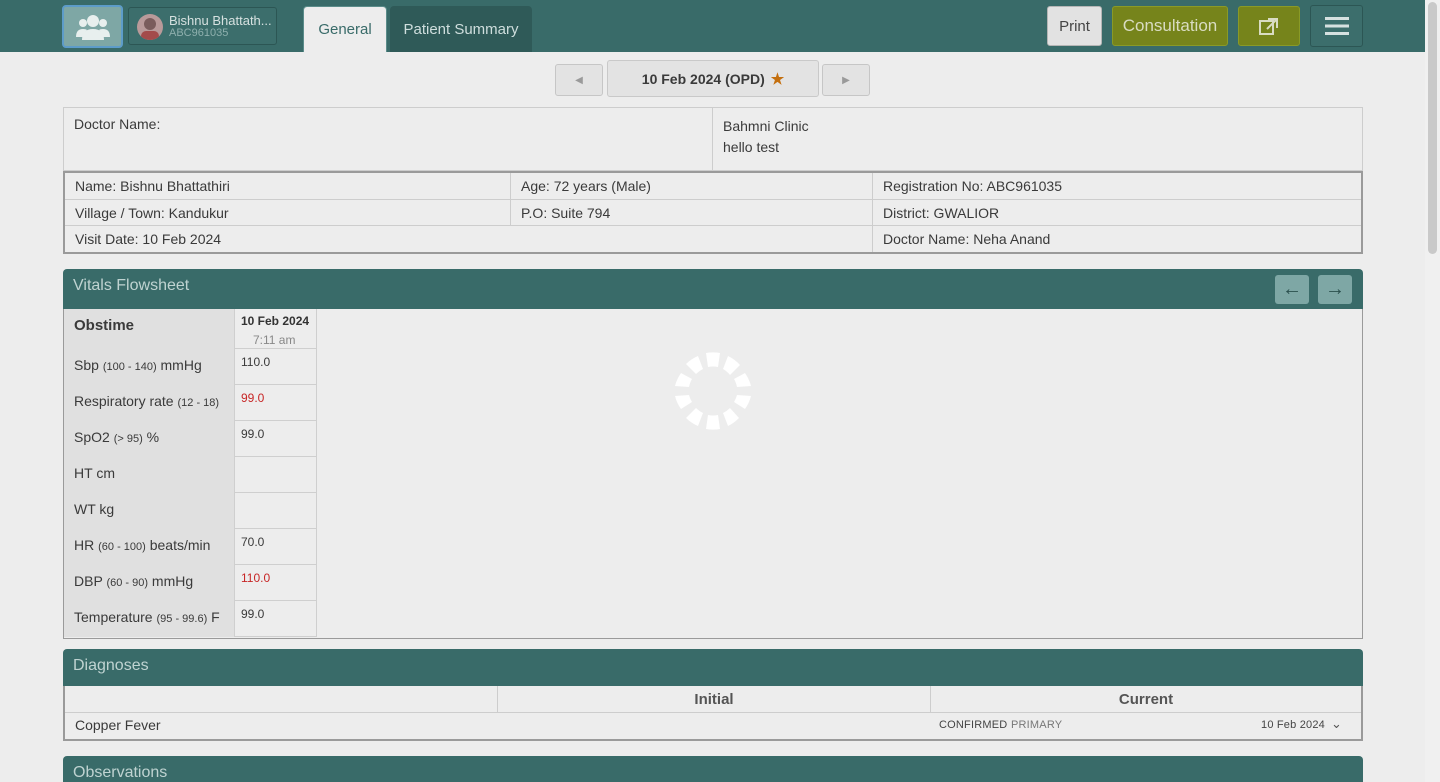 The image size is (1440, 782). I want to click on village-cell: Village / Town: Kandukur, so click(288, 213).